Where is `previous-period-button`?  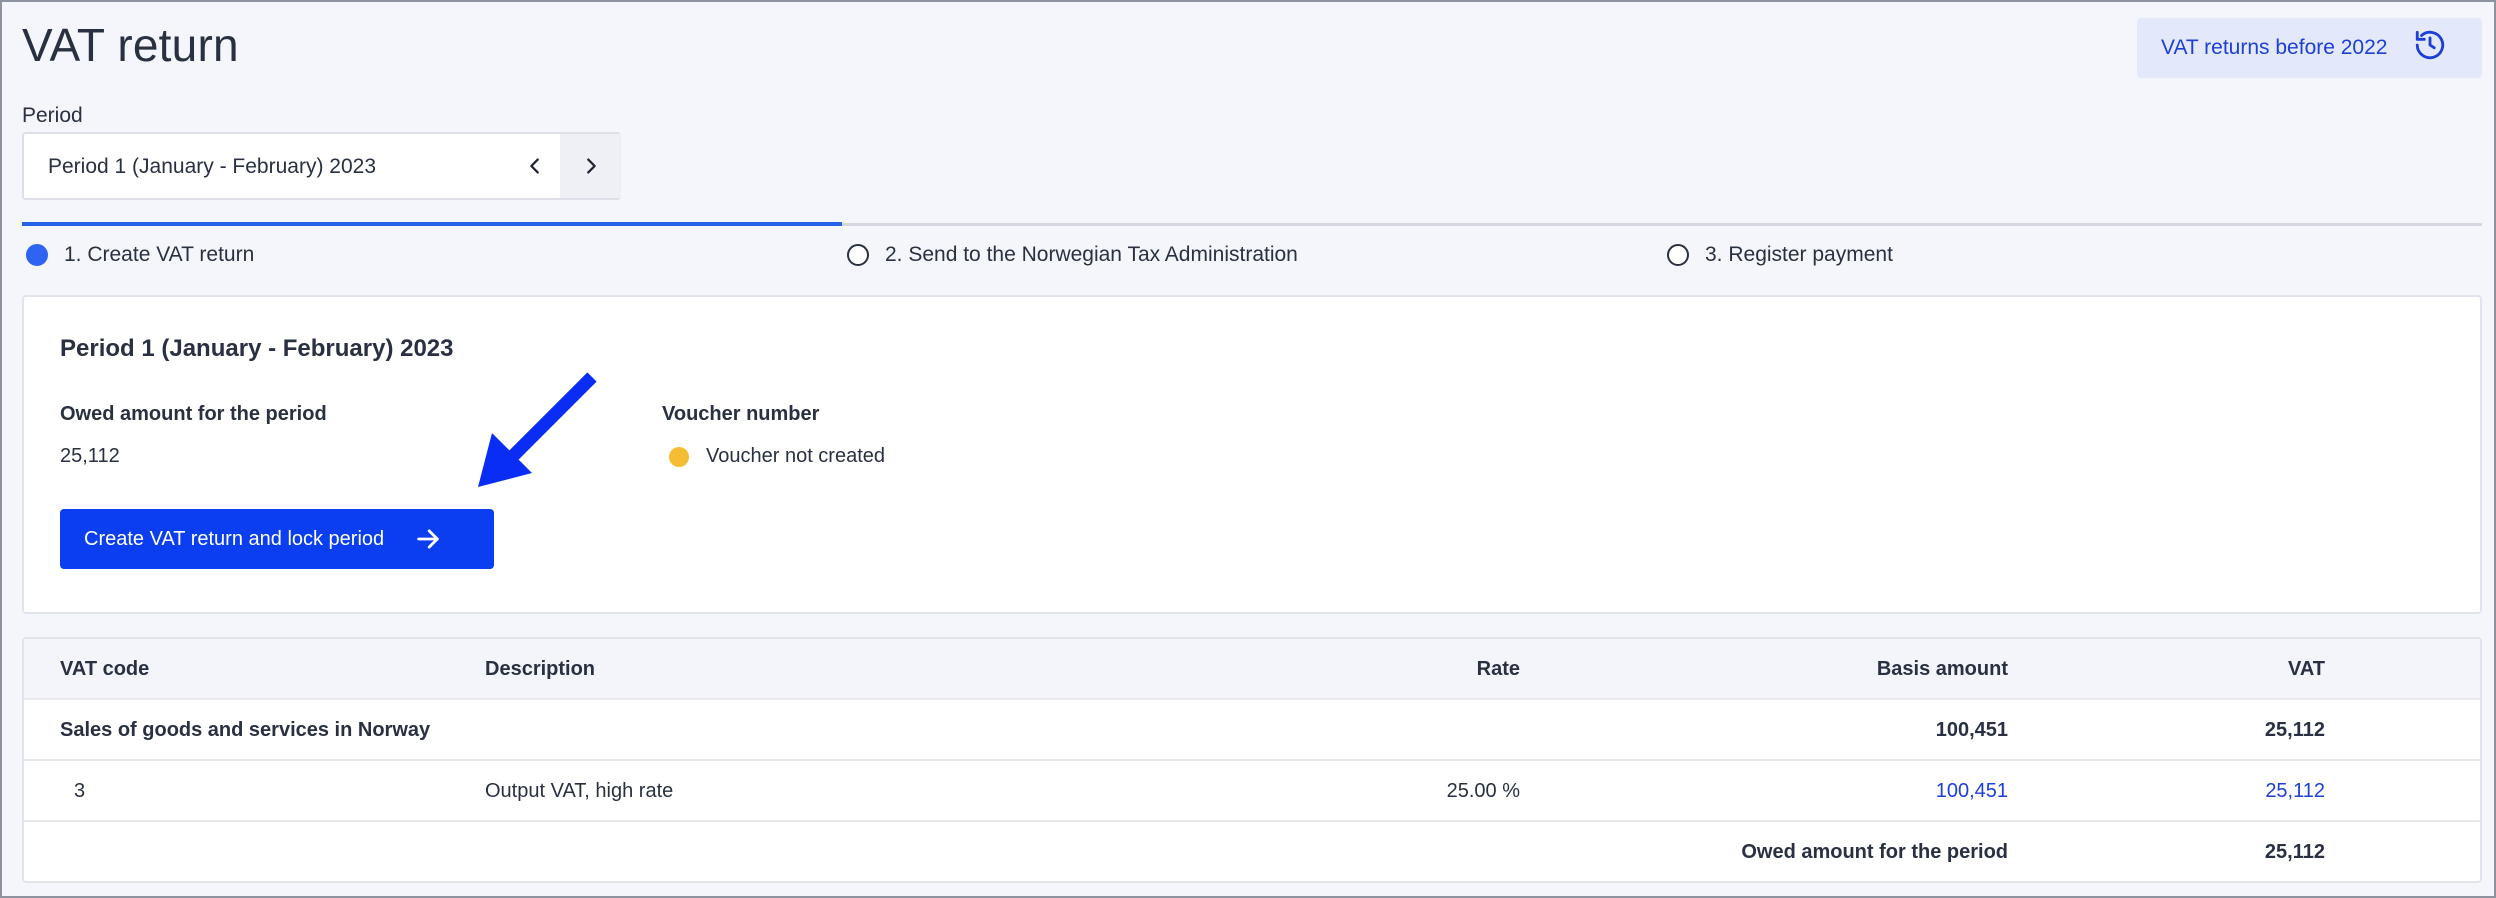 previous-period-button is located at coordinates (535, 166).